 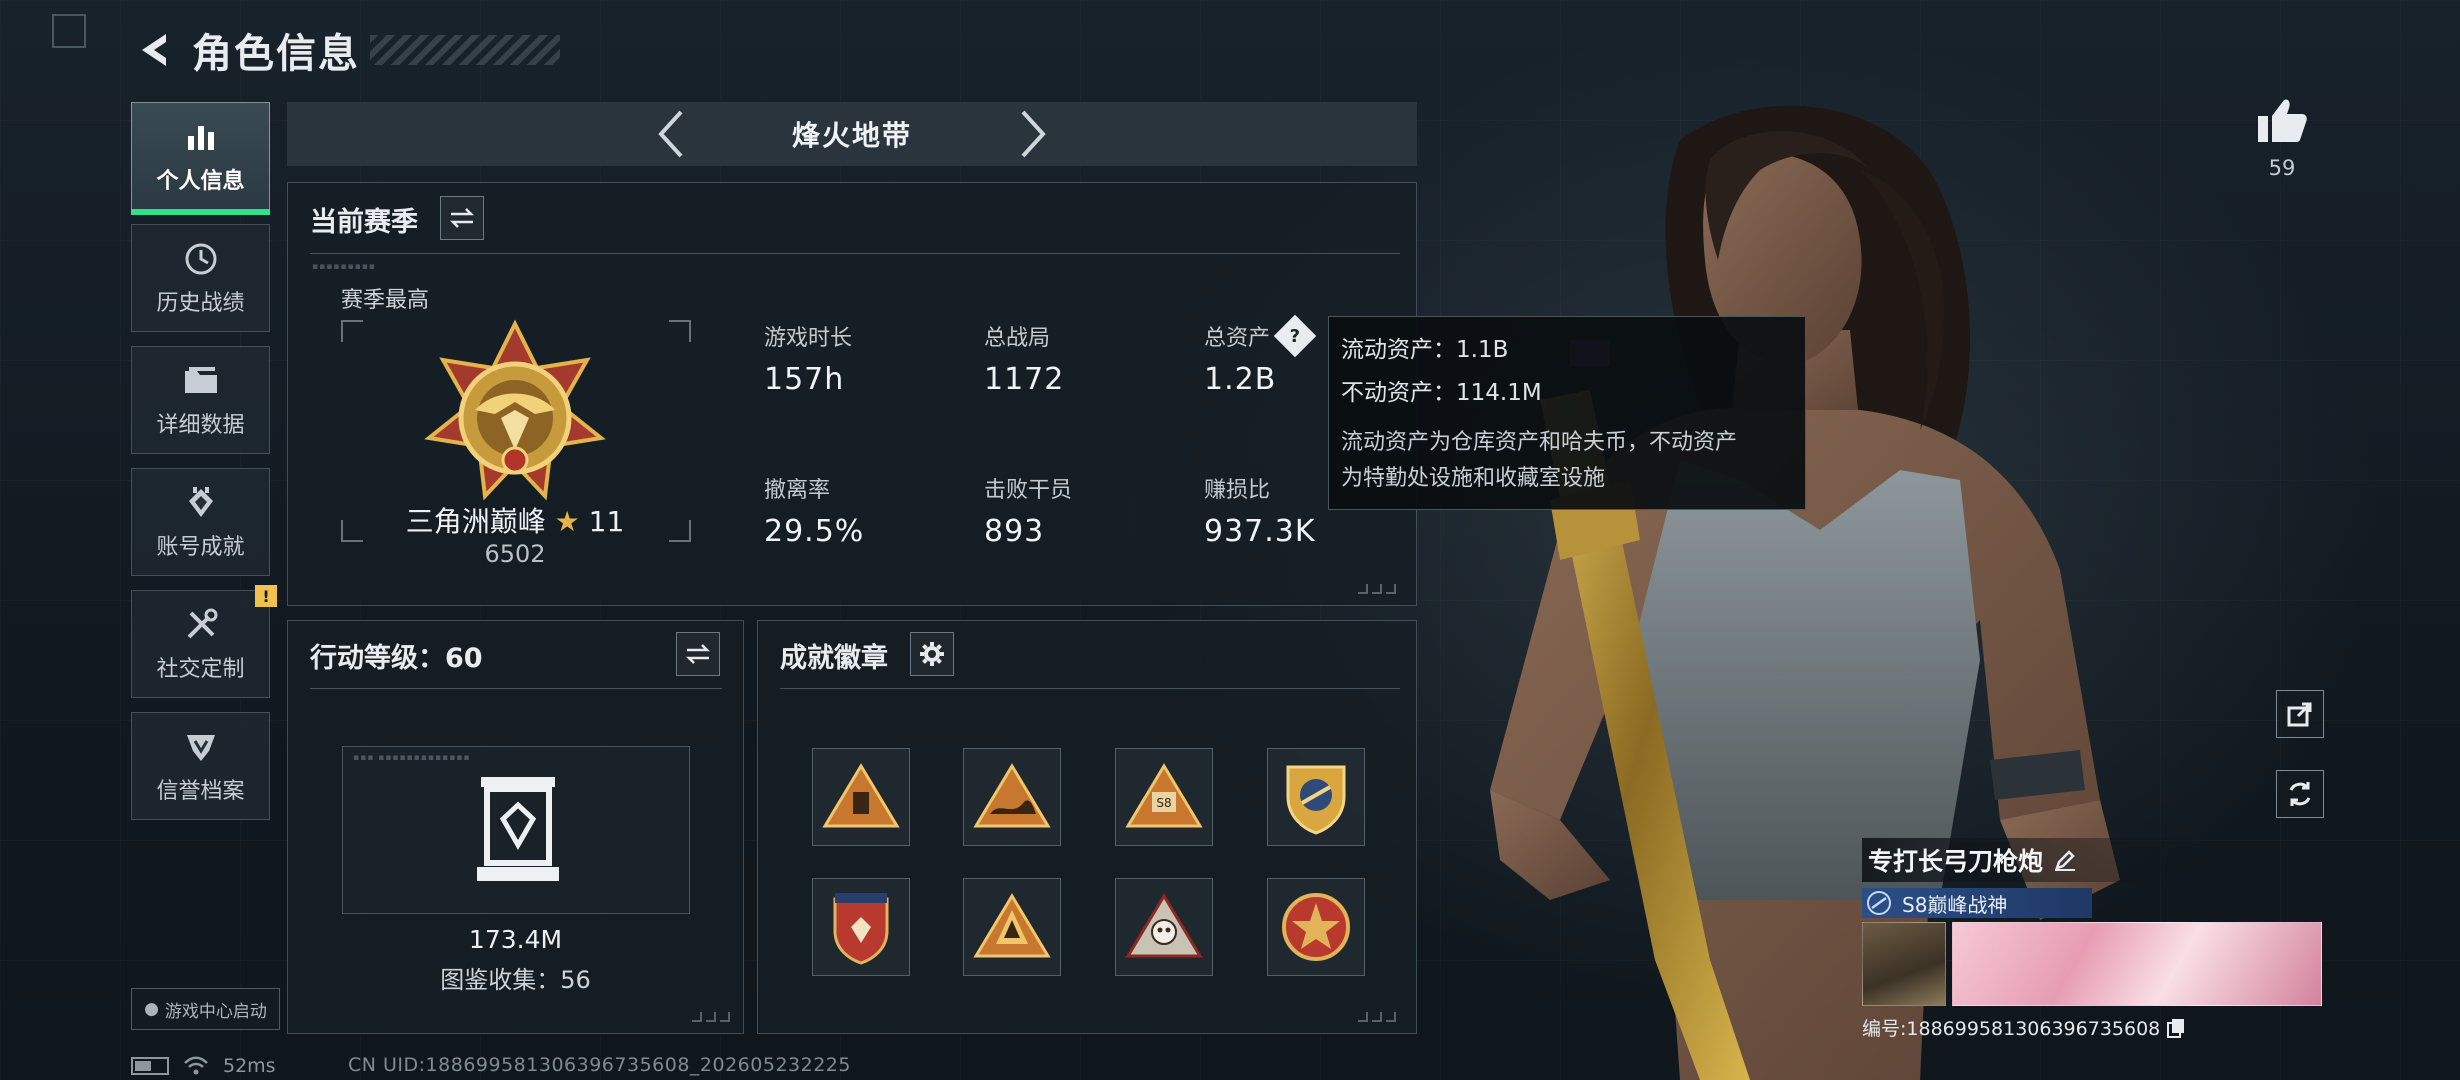 I want to click on season-switch-button, so click(x=462, y=218).